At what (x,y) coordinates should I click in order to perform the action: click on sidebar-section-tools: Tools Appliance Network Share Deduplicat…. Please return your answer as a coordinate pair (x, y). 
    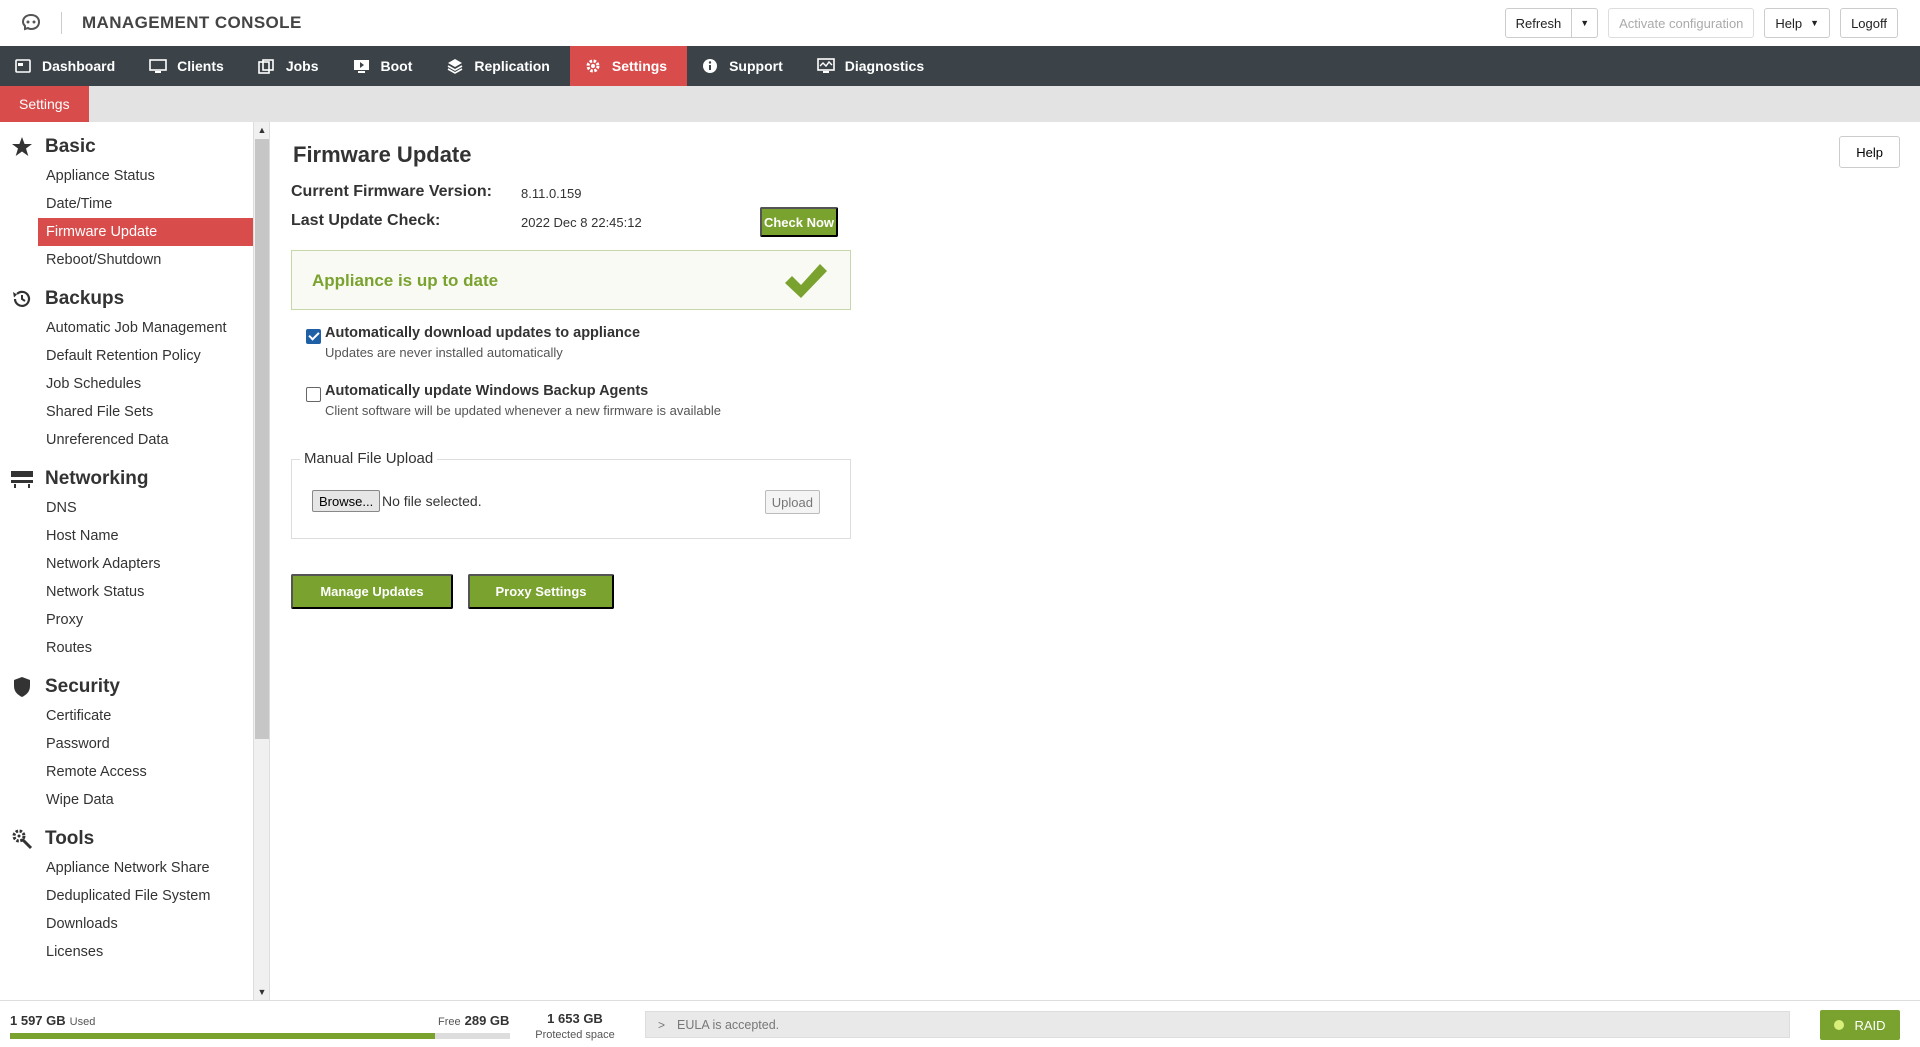
    Looking at the image, I should click on (126, 895).